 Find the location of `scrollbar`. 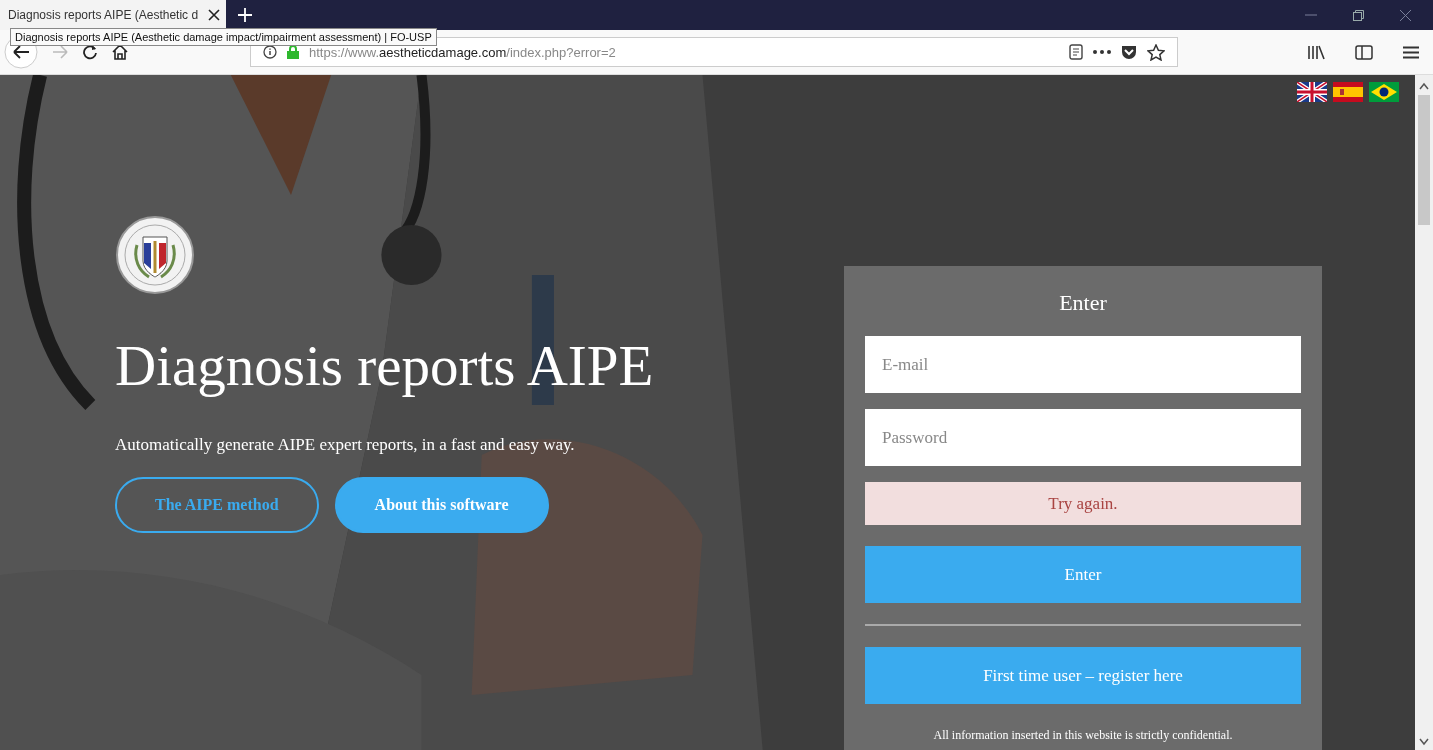

scrollbar is located at coordinates (1424, 412).